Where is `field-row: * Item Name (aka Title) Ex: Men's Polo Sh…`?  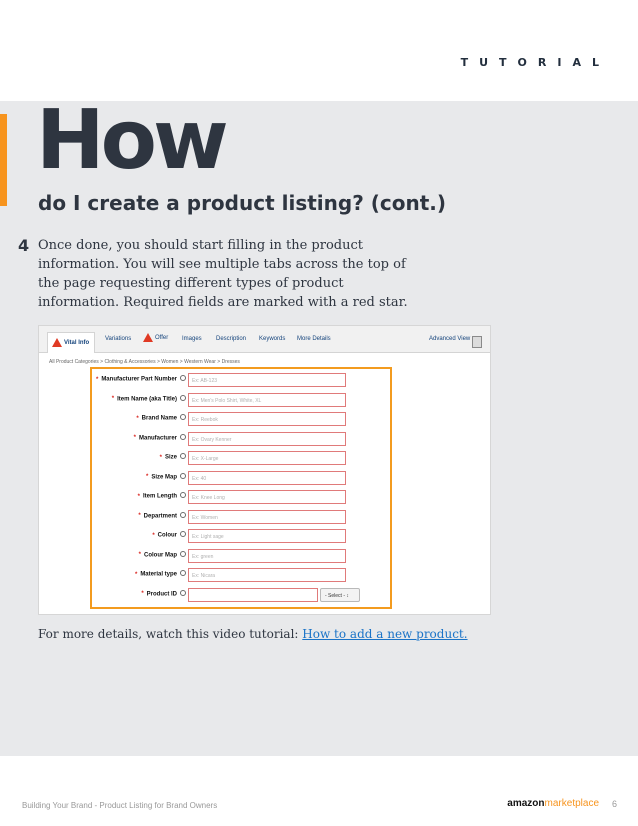
field-row: * Item Name (aka Title) Ex: Men's Polo Sh… is located at coordinates (264, 400).